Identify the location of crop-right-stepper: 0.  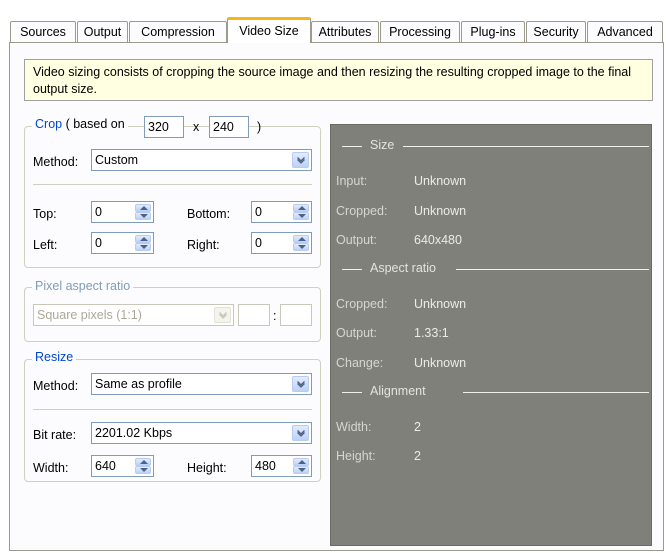
(281, 243).